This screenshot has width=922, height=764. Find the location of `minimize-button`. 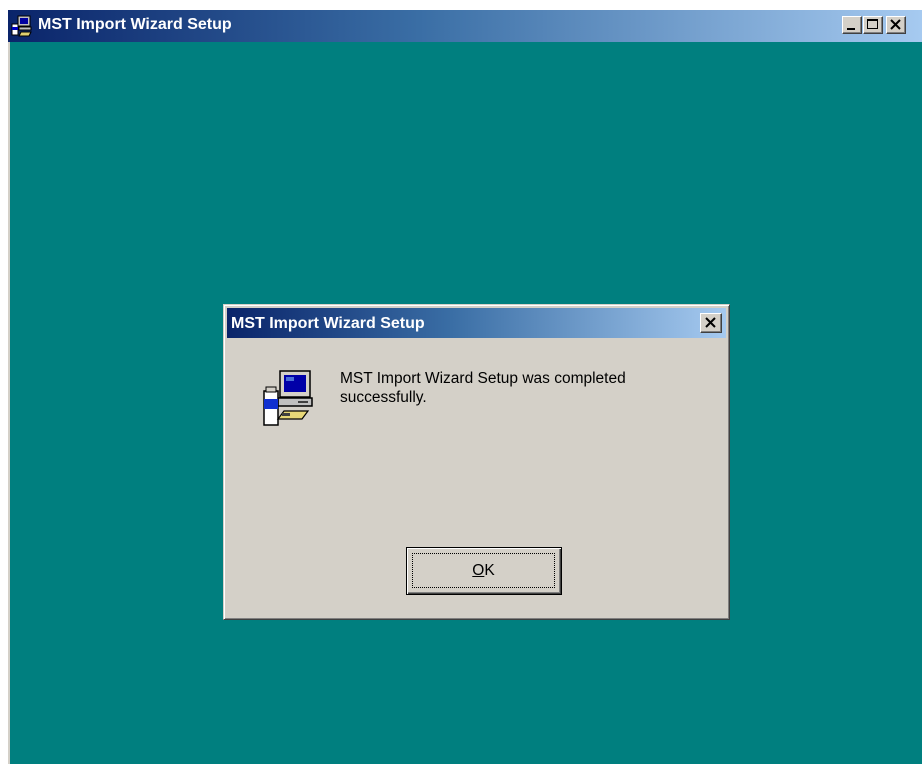

minimize-button is located at coordinates (852, 25).